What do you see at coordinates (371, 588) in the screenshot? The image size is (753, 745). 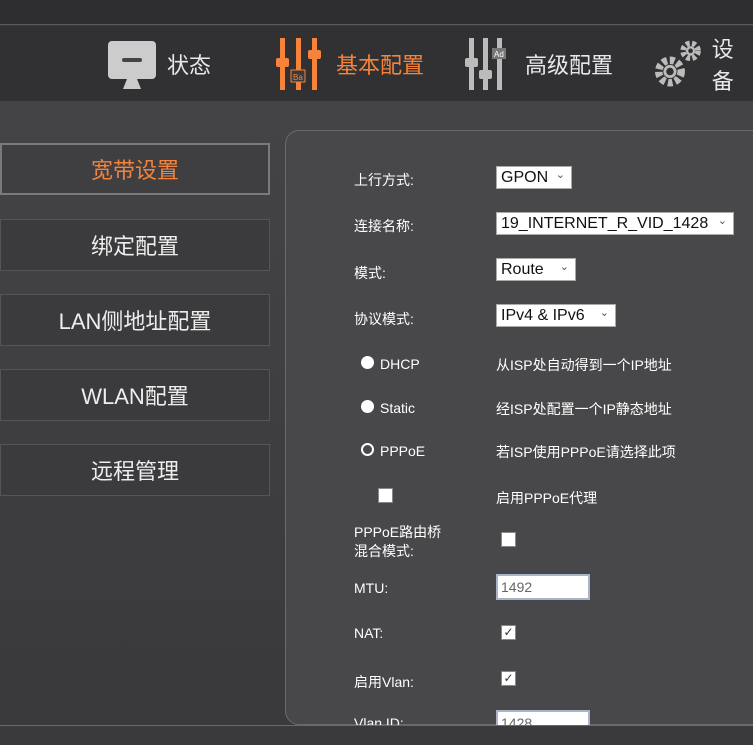 I see `mtu-label: MTU:` at bounding box center [371, 588].